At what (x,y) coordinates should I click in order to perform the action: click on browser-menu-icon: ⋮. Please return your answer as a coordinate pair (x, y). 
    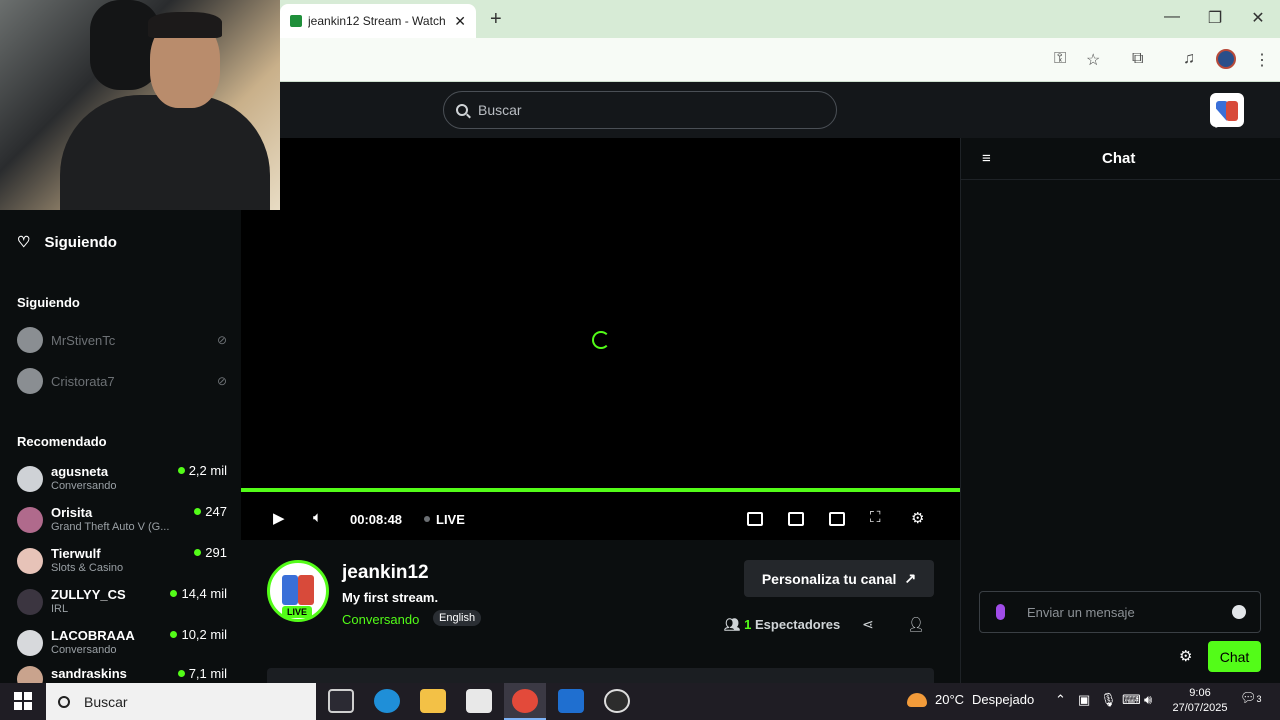
    Looking at the image, I should click on (1262, 60).